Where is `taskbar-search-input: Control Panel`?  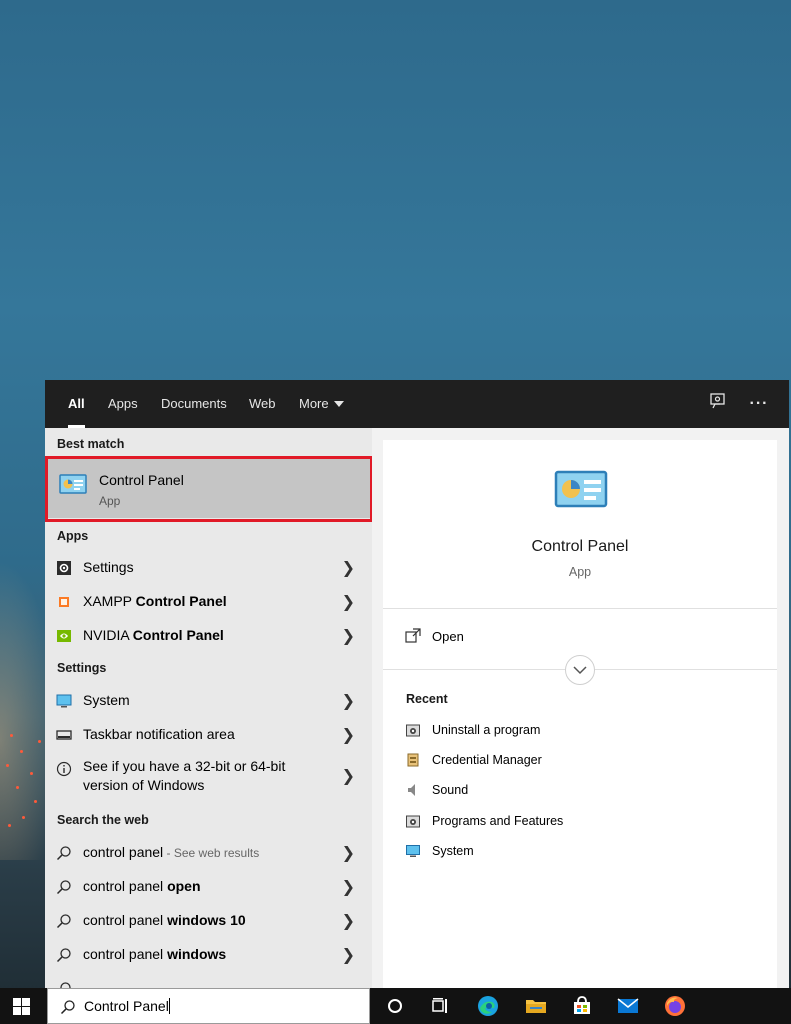 taskbar-search-input: Control Panel is located at coordinates (208, 1006).